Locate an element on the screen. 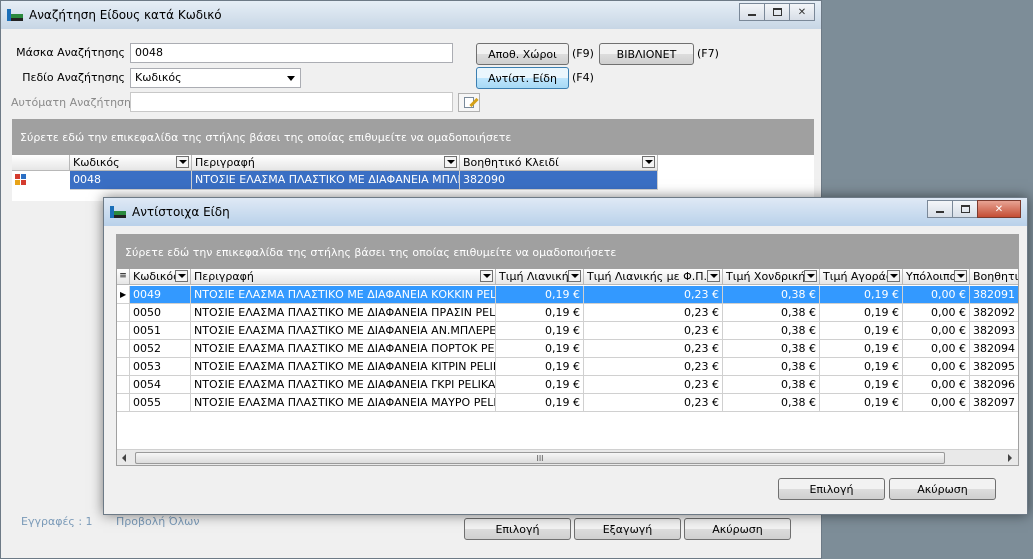 Image resolution: width=1033 pixels, height=559 pixels. main-column-header-code is located at coordinates (41, 163).